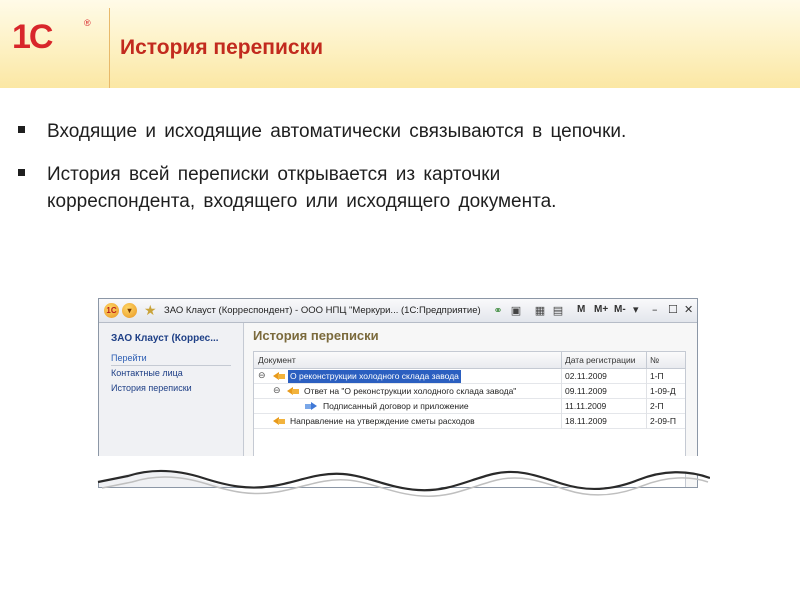 The image size is (800, 600). I want to click on number-cell: 2-09-П, so click(663, 421).